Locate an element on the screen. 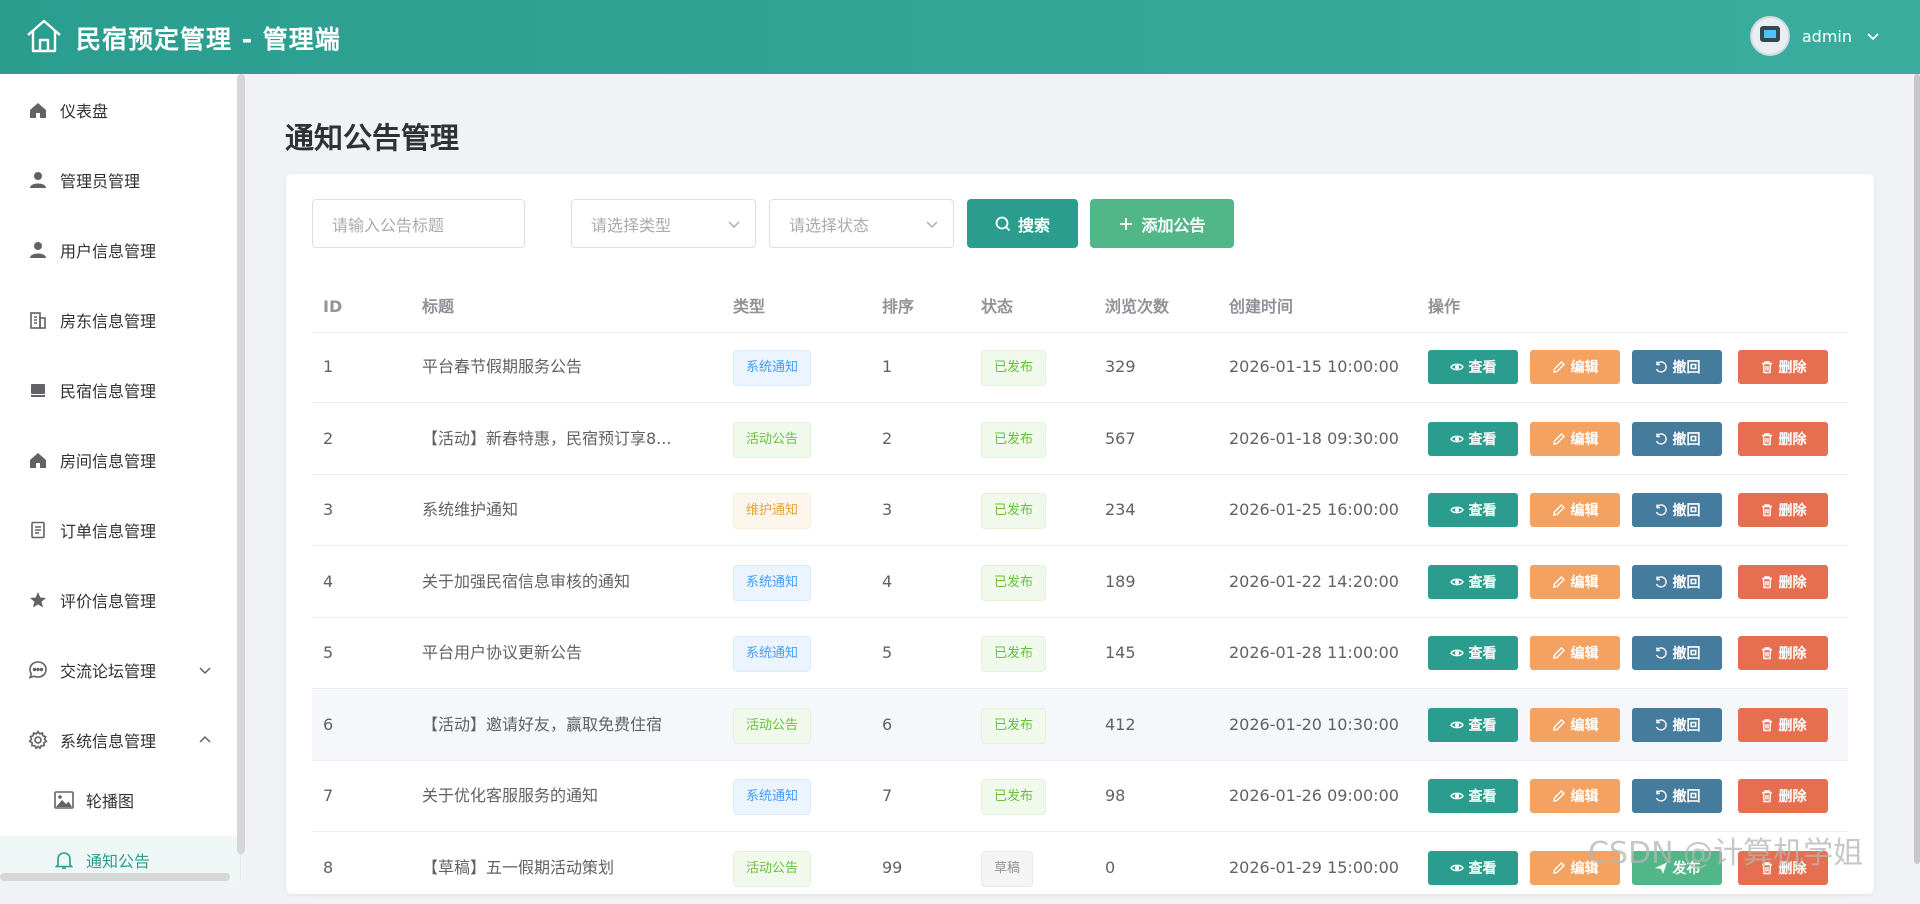 This screenshot has width=1920, height=904. status-select: 请选择状态 is located at coordinates (861, 223).